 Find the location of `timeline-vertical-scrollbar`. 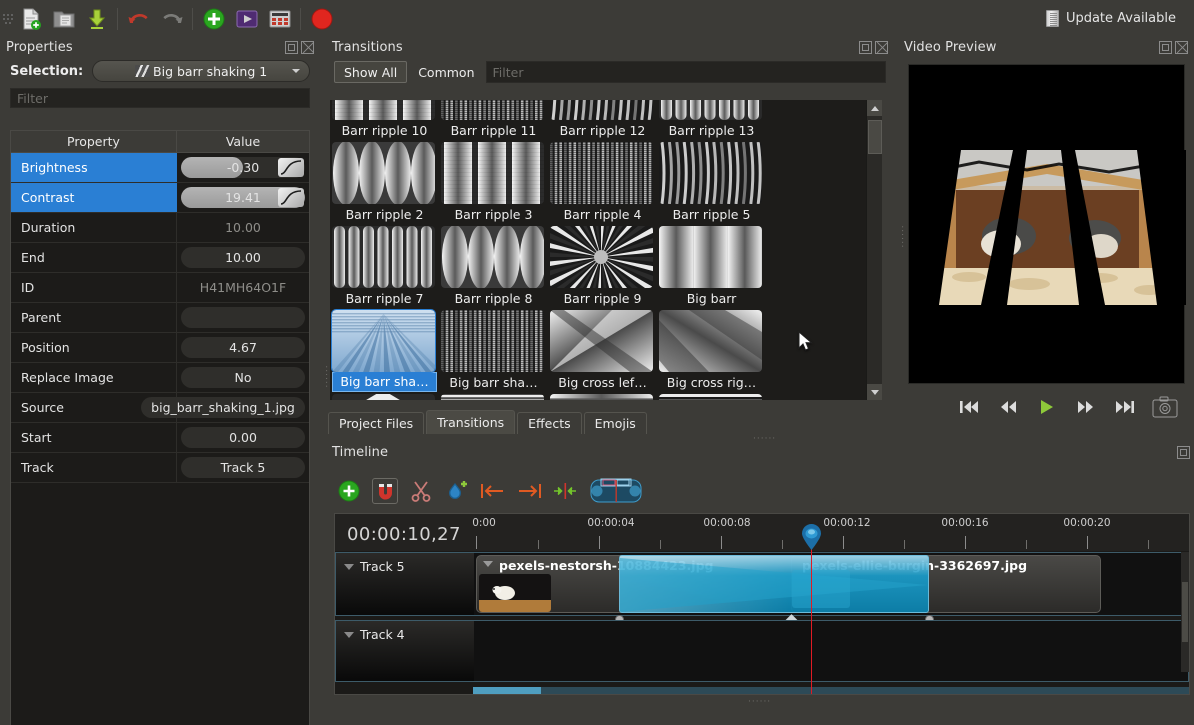

timeline-vertical-scrollbar is located at coordinates (1185, 612).